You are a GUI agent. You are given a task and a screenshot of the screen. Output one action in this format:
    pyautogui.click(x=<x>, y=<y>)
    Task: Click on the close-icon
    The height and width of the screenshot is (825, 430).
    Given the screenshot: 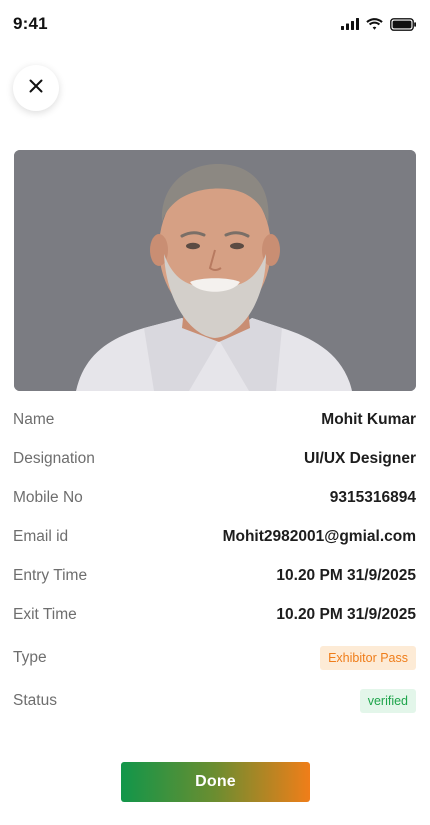 What is the action you would take?
    pyautogui.click(x=36, y=88)
    